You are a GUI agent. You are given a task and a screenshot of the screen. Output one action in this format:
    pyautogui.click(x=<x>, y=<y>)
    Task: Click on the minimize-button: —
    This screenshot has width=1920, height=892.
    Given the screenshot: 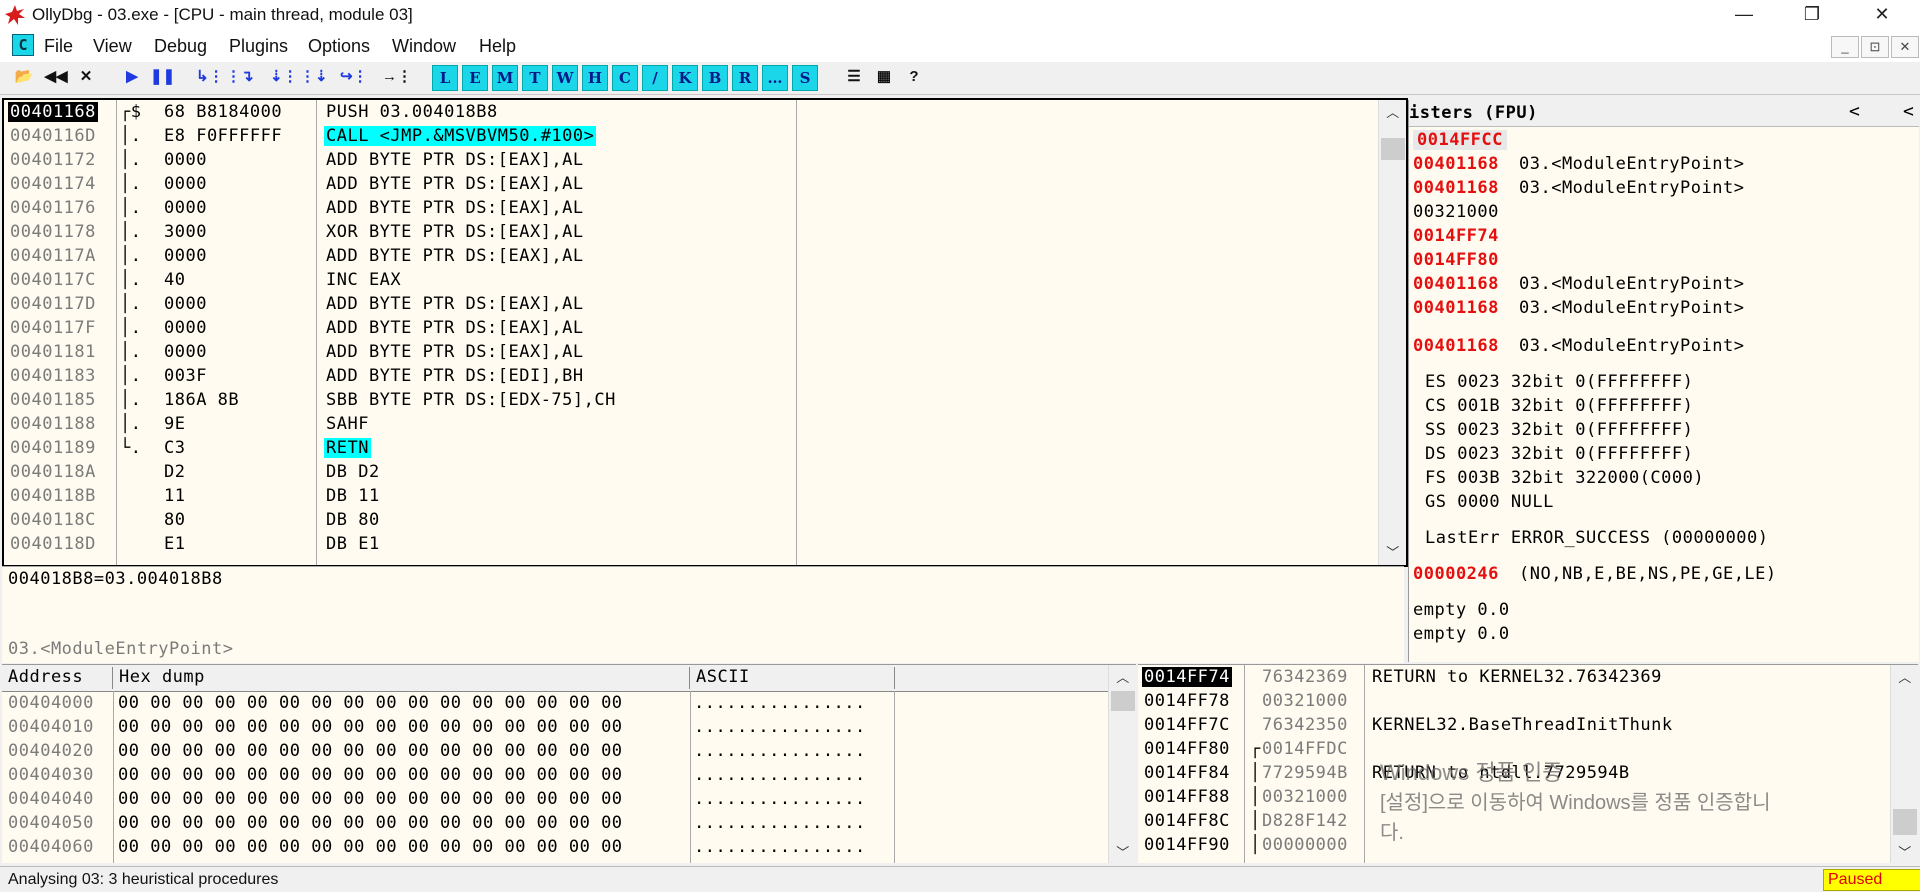 What is the action you would take?
    pyautogui.click(x=1744, y=15)
    